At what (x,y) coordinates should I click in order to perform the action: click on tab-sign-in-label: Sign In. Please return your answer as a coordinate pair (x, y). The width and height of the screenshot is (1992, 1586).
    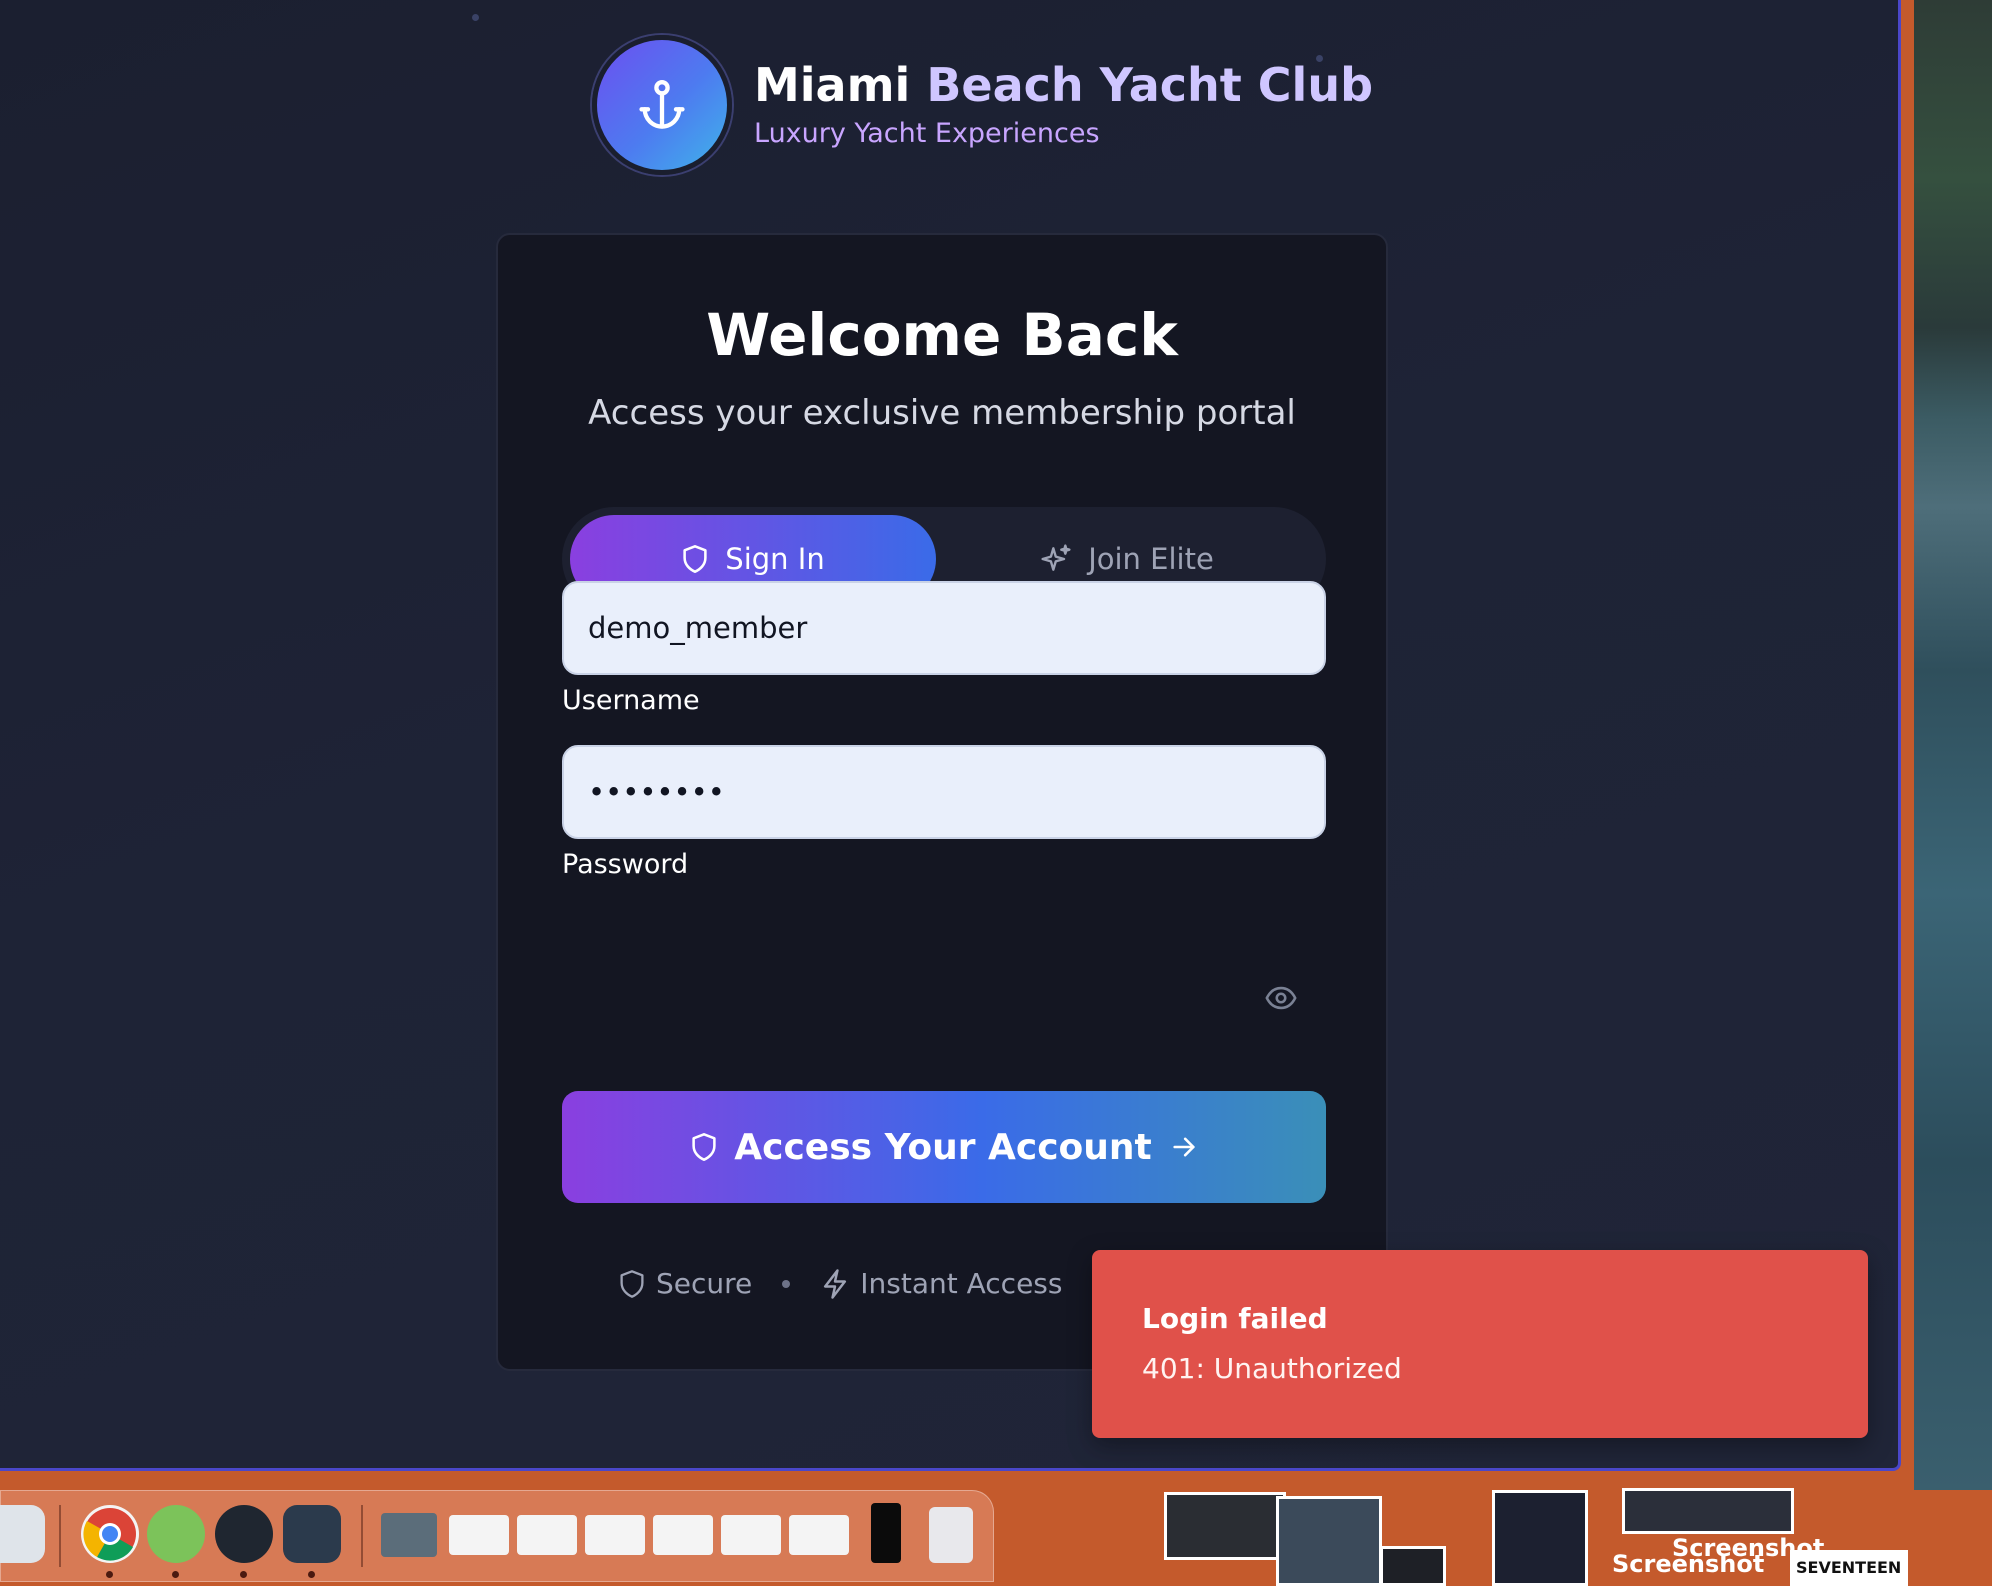
    Looking at the image, I should click on (775, 559).